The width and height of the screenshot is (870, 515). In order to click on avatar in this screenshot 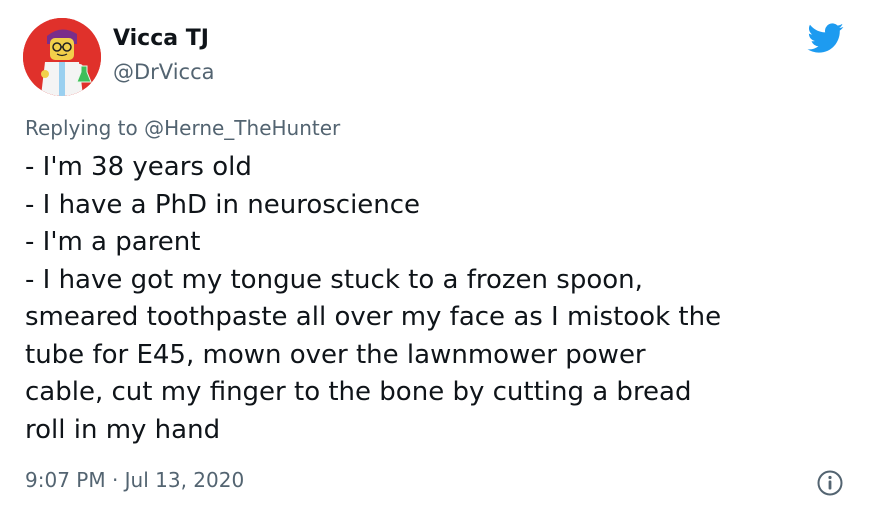, I will do `click(62, 57)`.